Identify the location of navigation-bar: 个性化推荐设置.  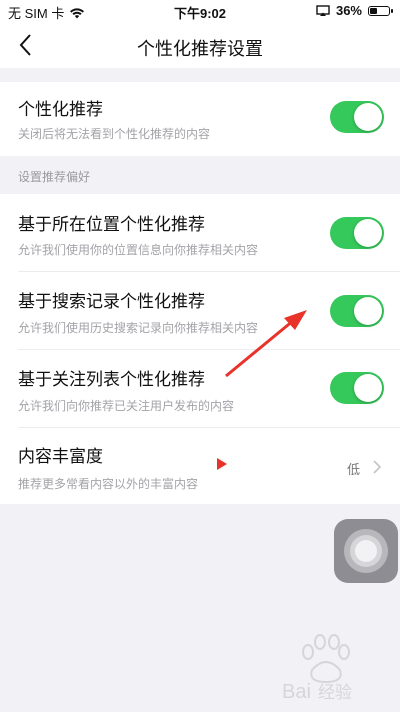
(200, 45).